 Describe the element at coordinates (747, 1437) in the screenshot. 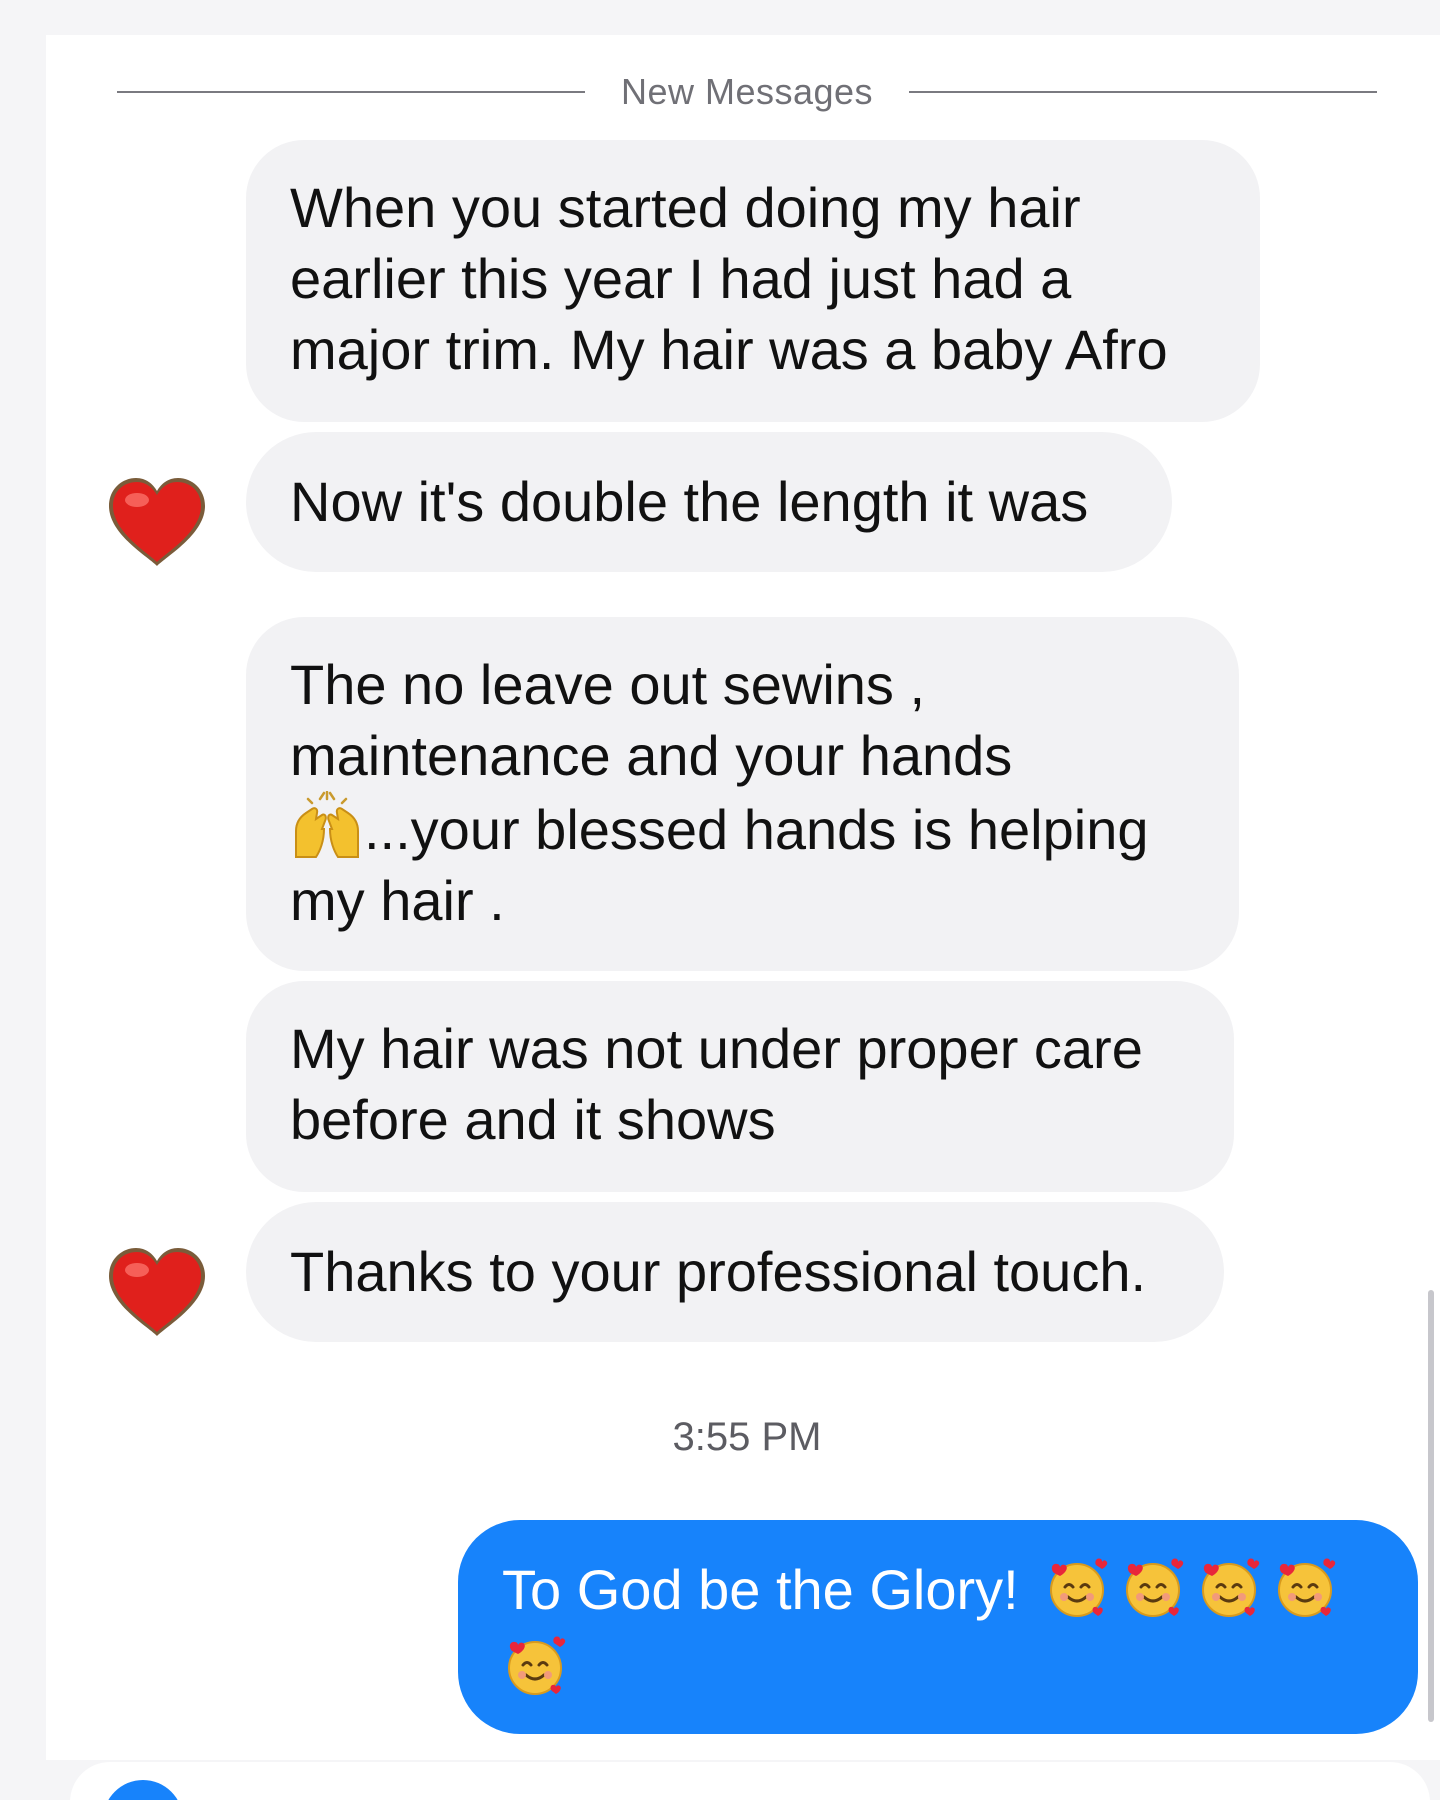

I see `message-timestamp: 3:55 PM` at that location.